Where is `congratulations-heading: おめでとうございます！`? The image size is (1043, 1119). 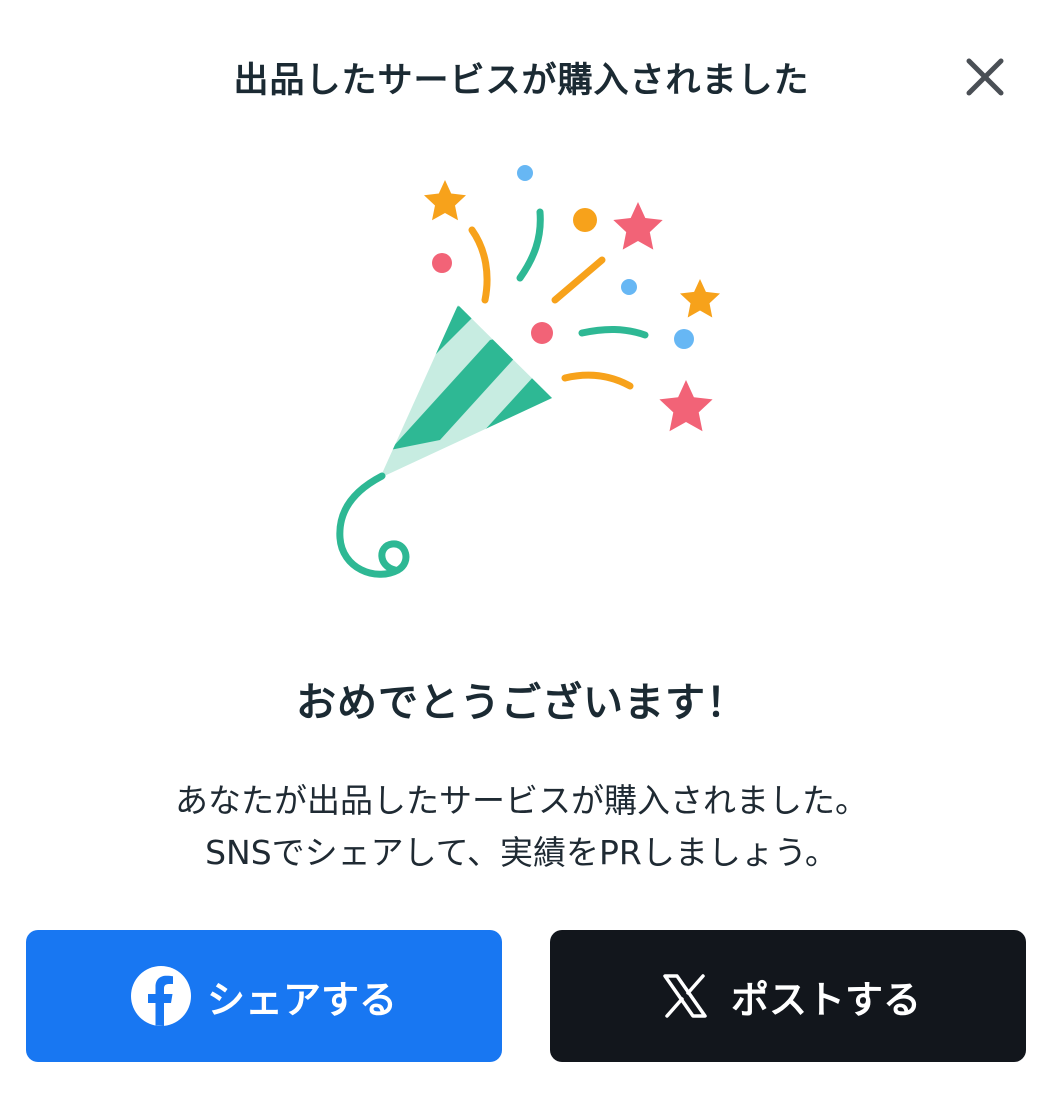
congratulations-heading: おめでとうございます！ is located at coordinates (521, 703).